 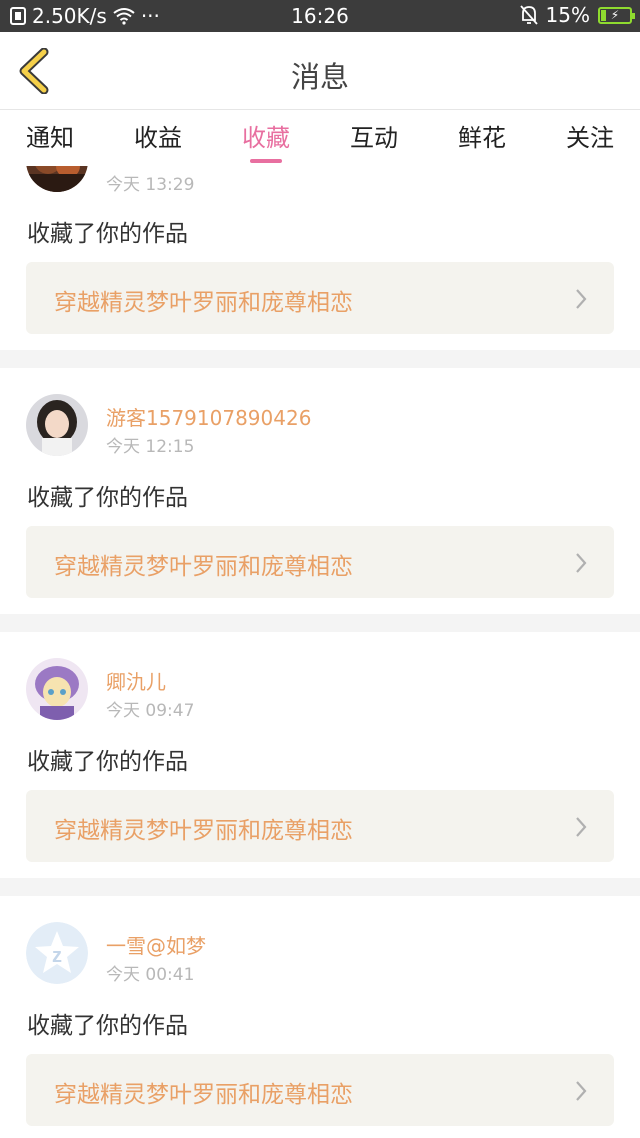 I want to click on tab-flowers: 鲜花, so click(x=482, y=138).